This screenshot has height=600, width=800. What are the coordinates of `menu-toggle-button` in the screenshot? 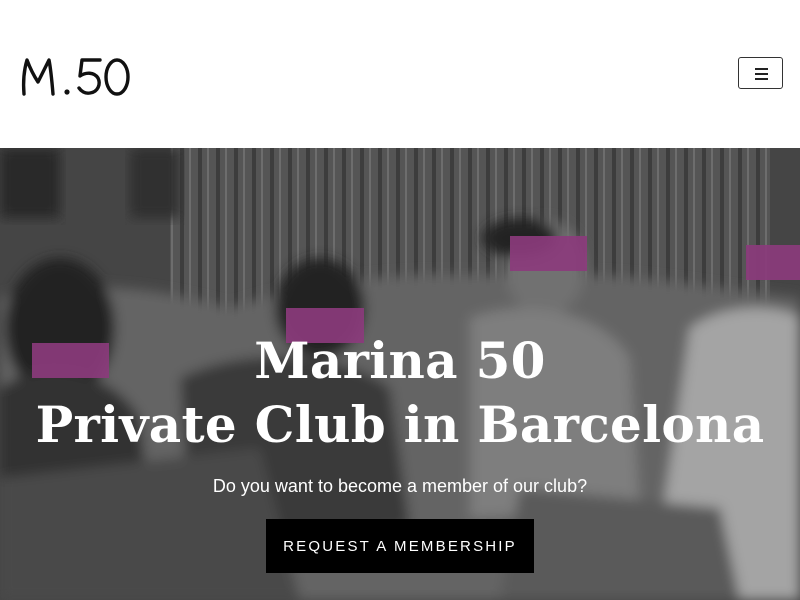 It's located at (760, 73).